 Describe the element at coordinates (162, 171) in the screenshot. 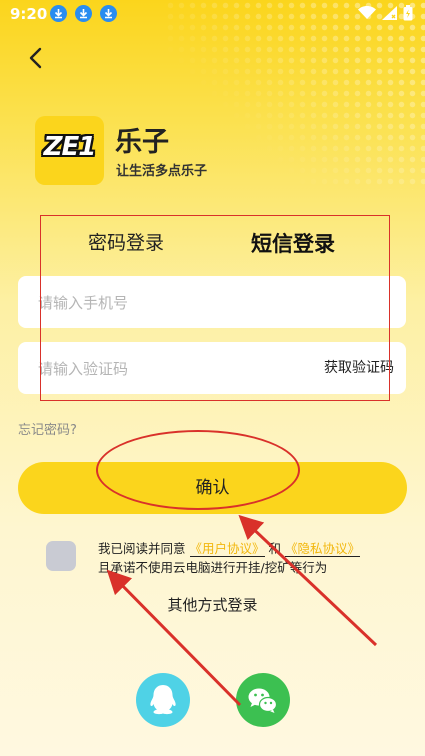

I see `app-slogan: 让生活多点乐子` at that location.